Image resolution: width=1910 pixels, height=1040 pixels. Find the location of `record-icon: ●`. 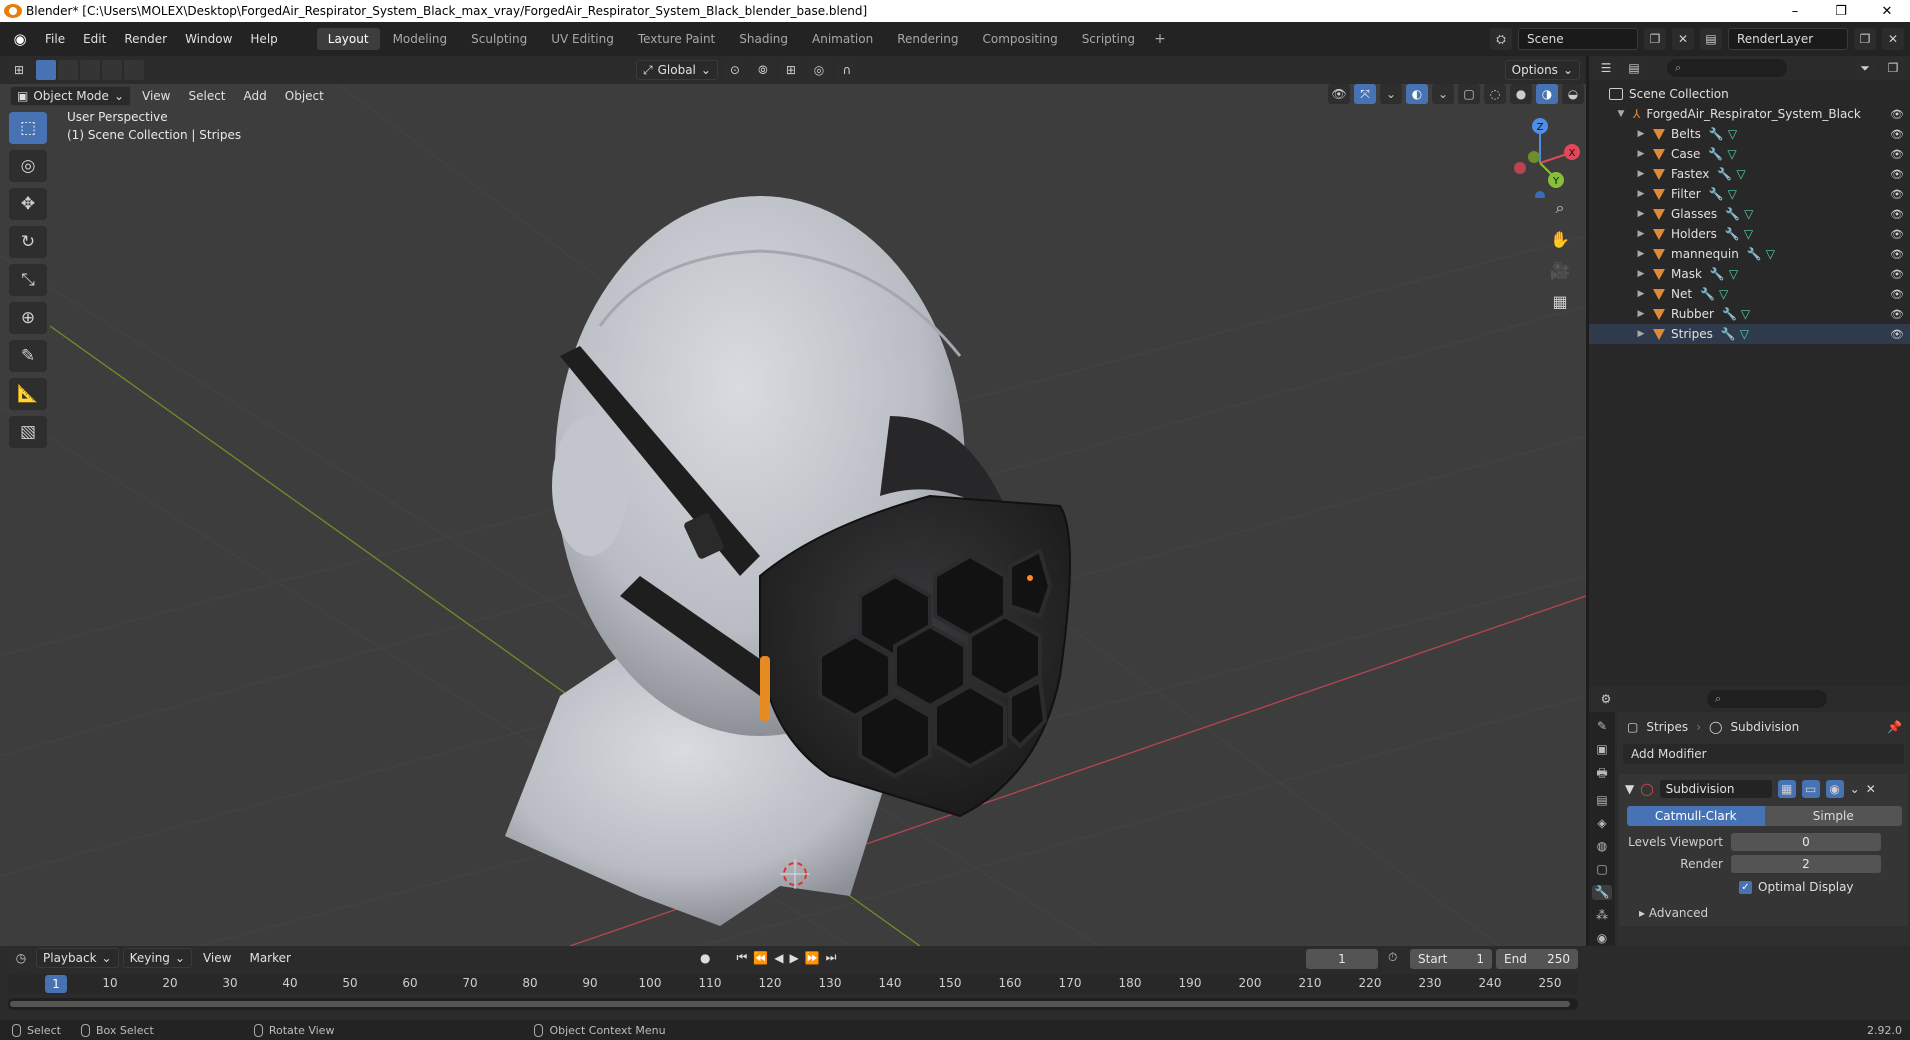

record-icon: ● is located at coordinates (705, 958).